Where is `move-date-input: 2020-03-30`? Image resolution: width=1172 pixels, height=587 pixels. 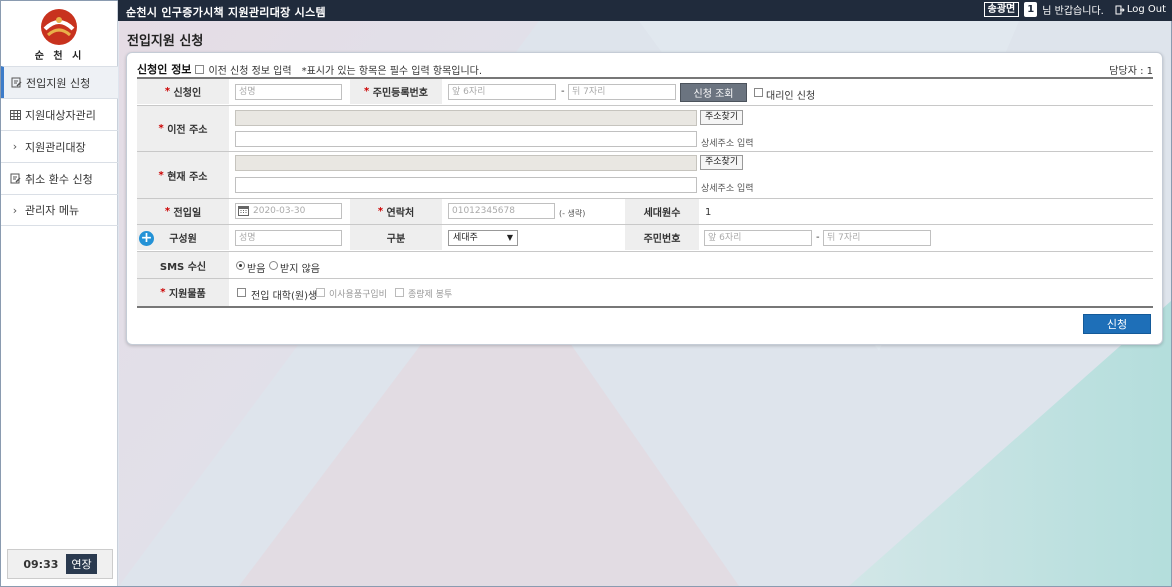 move-date-input: 2020-03-30 is located at coordinates (288, 211).